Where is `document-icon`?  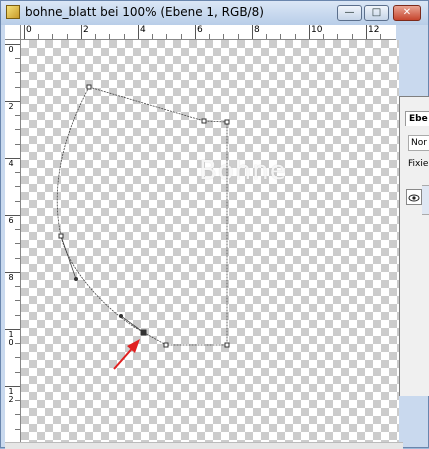
document-icon is located at coordinates (13, 12).